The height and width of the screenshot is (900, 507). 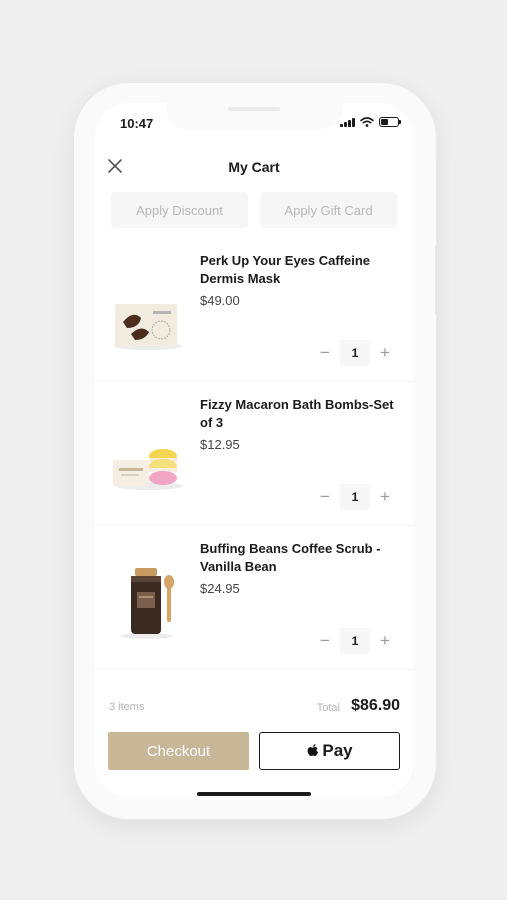 What do you see at coordinates (313, 750) in the screenshot?
I see `apple-logo-icon` at bounding box center [313, 750].